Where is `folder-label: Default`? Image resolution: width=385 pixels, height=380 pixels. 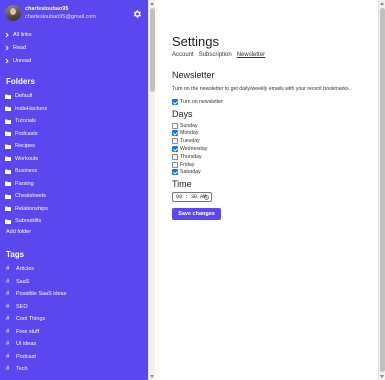 folder-label: Default is located at coordinates (24, 96).